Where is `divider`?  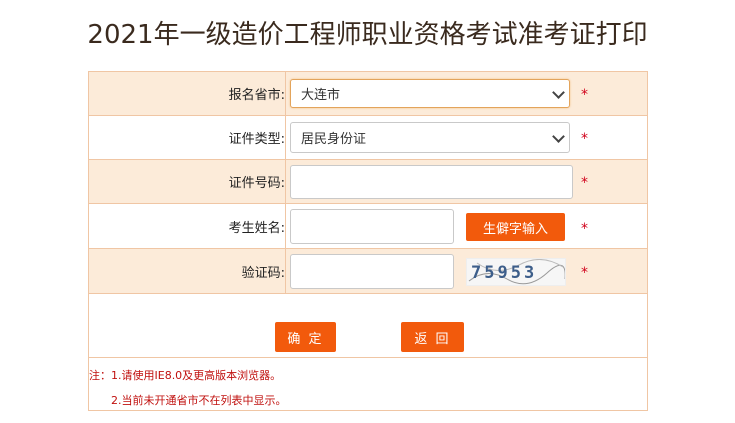
divider is located at coordinates (368, 357).